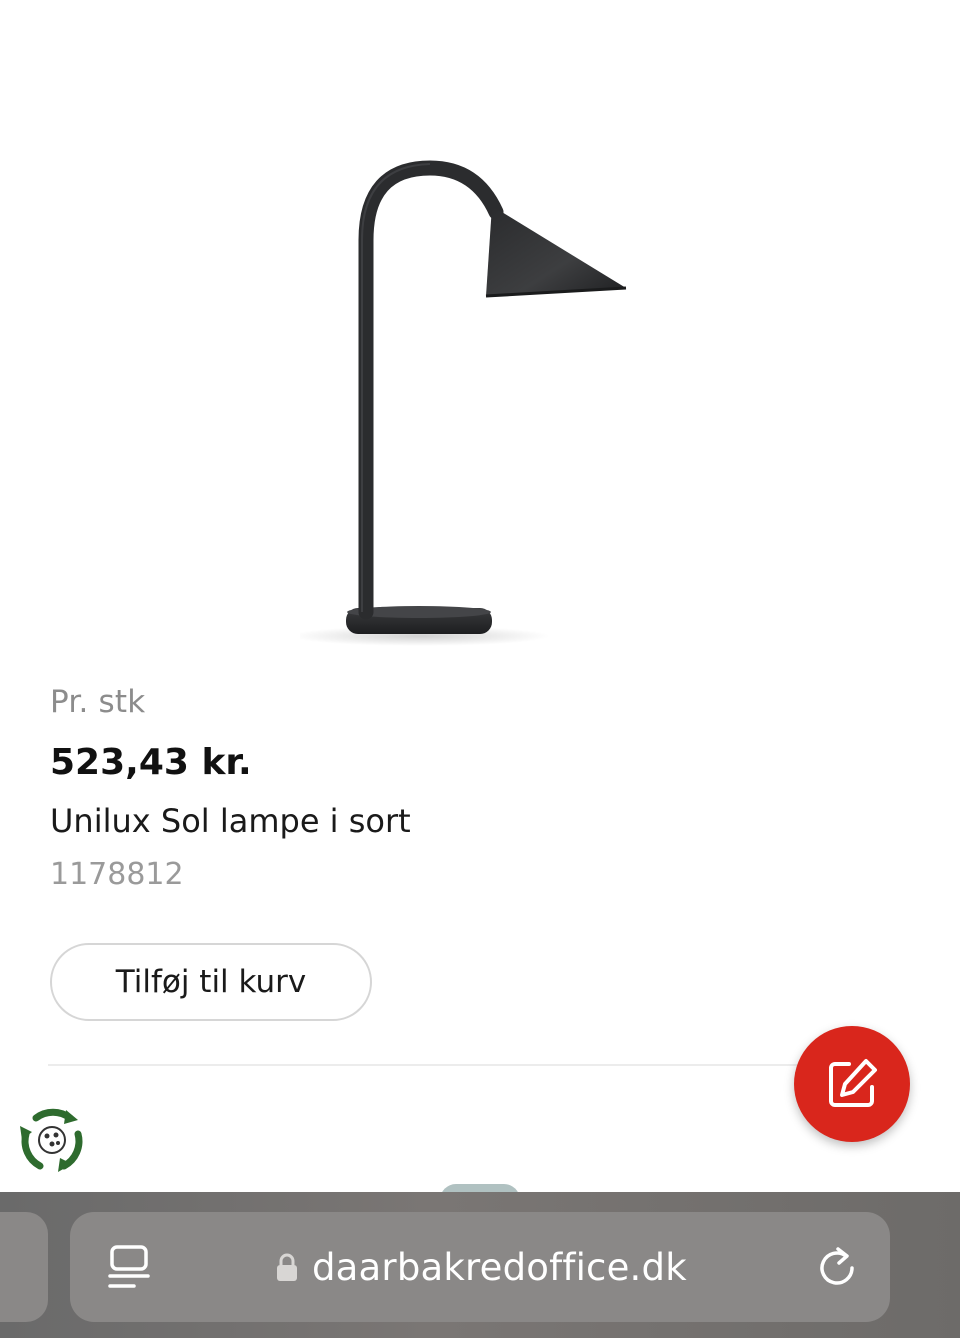 Image resolution: width=960 pixels, height=1338 pixels. I want to click on recycle-eco-icon, so click(51, 1140).